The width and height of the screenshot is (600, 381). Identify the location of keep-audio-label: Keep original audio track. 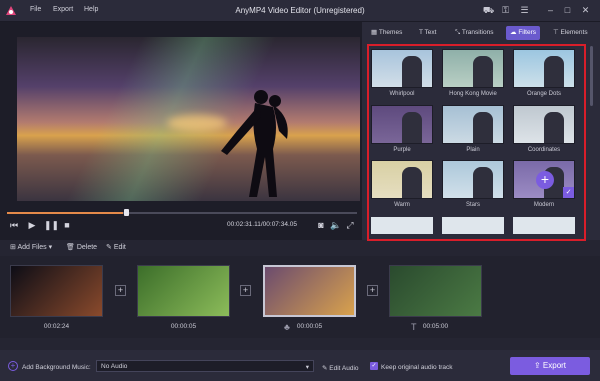
(417, 367).